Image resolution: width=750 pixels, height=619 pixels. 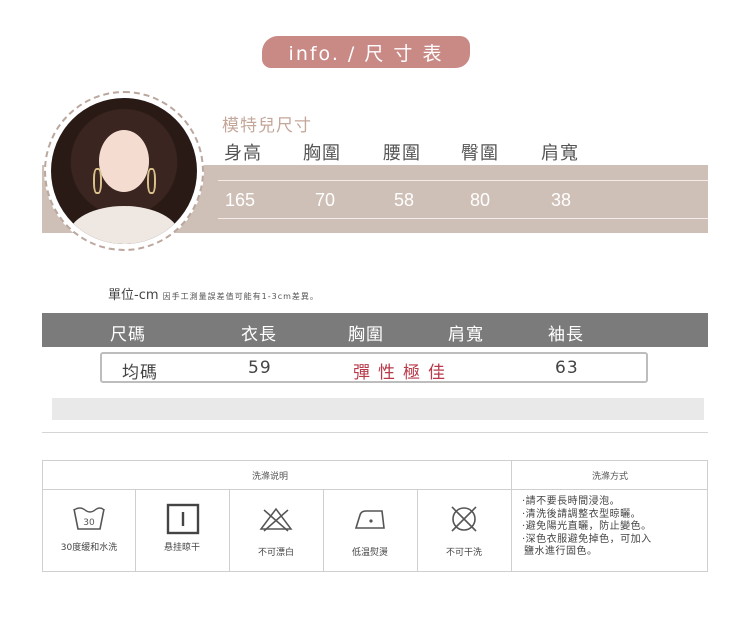 What do you see at coordinates (480, 153) in the screenshot?
I see `model-header-hip: 臀圍` at bounding box center [480, 153].